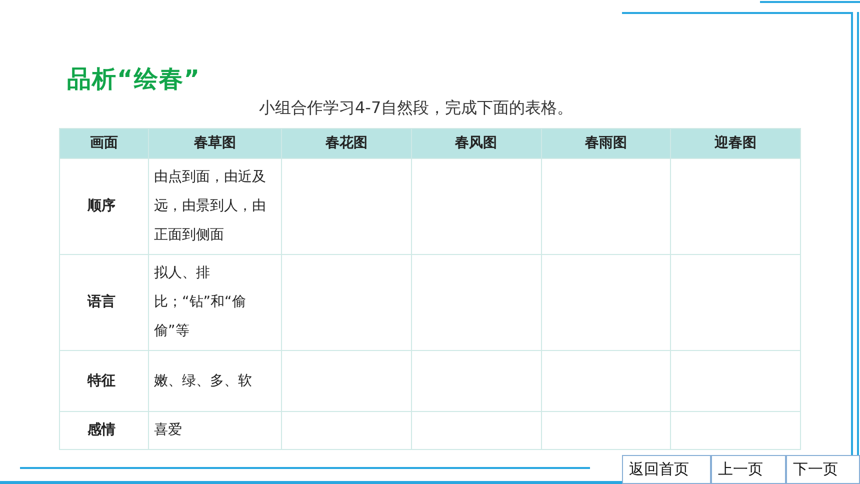  What do you see at coordinates (606, 143) in the screenshot?
I see `column-header: 春雨图` at bounding box center [606, 143].